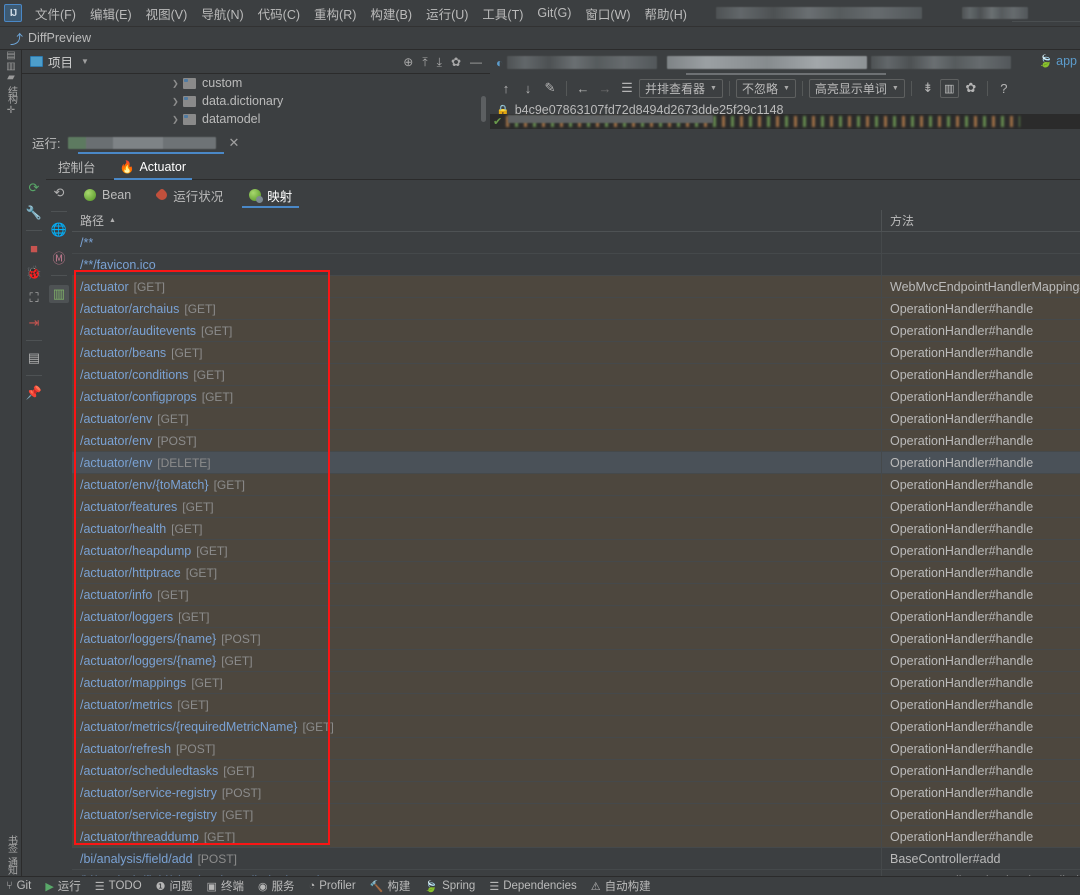 This screenshot has height=895, width=1080. What do you see at coordinates (256, 83) in the screenshot?
I see `tree-node-custom: ❯ custom` at bounding box center [256, 83].